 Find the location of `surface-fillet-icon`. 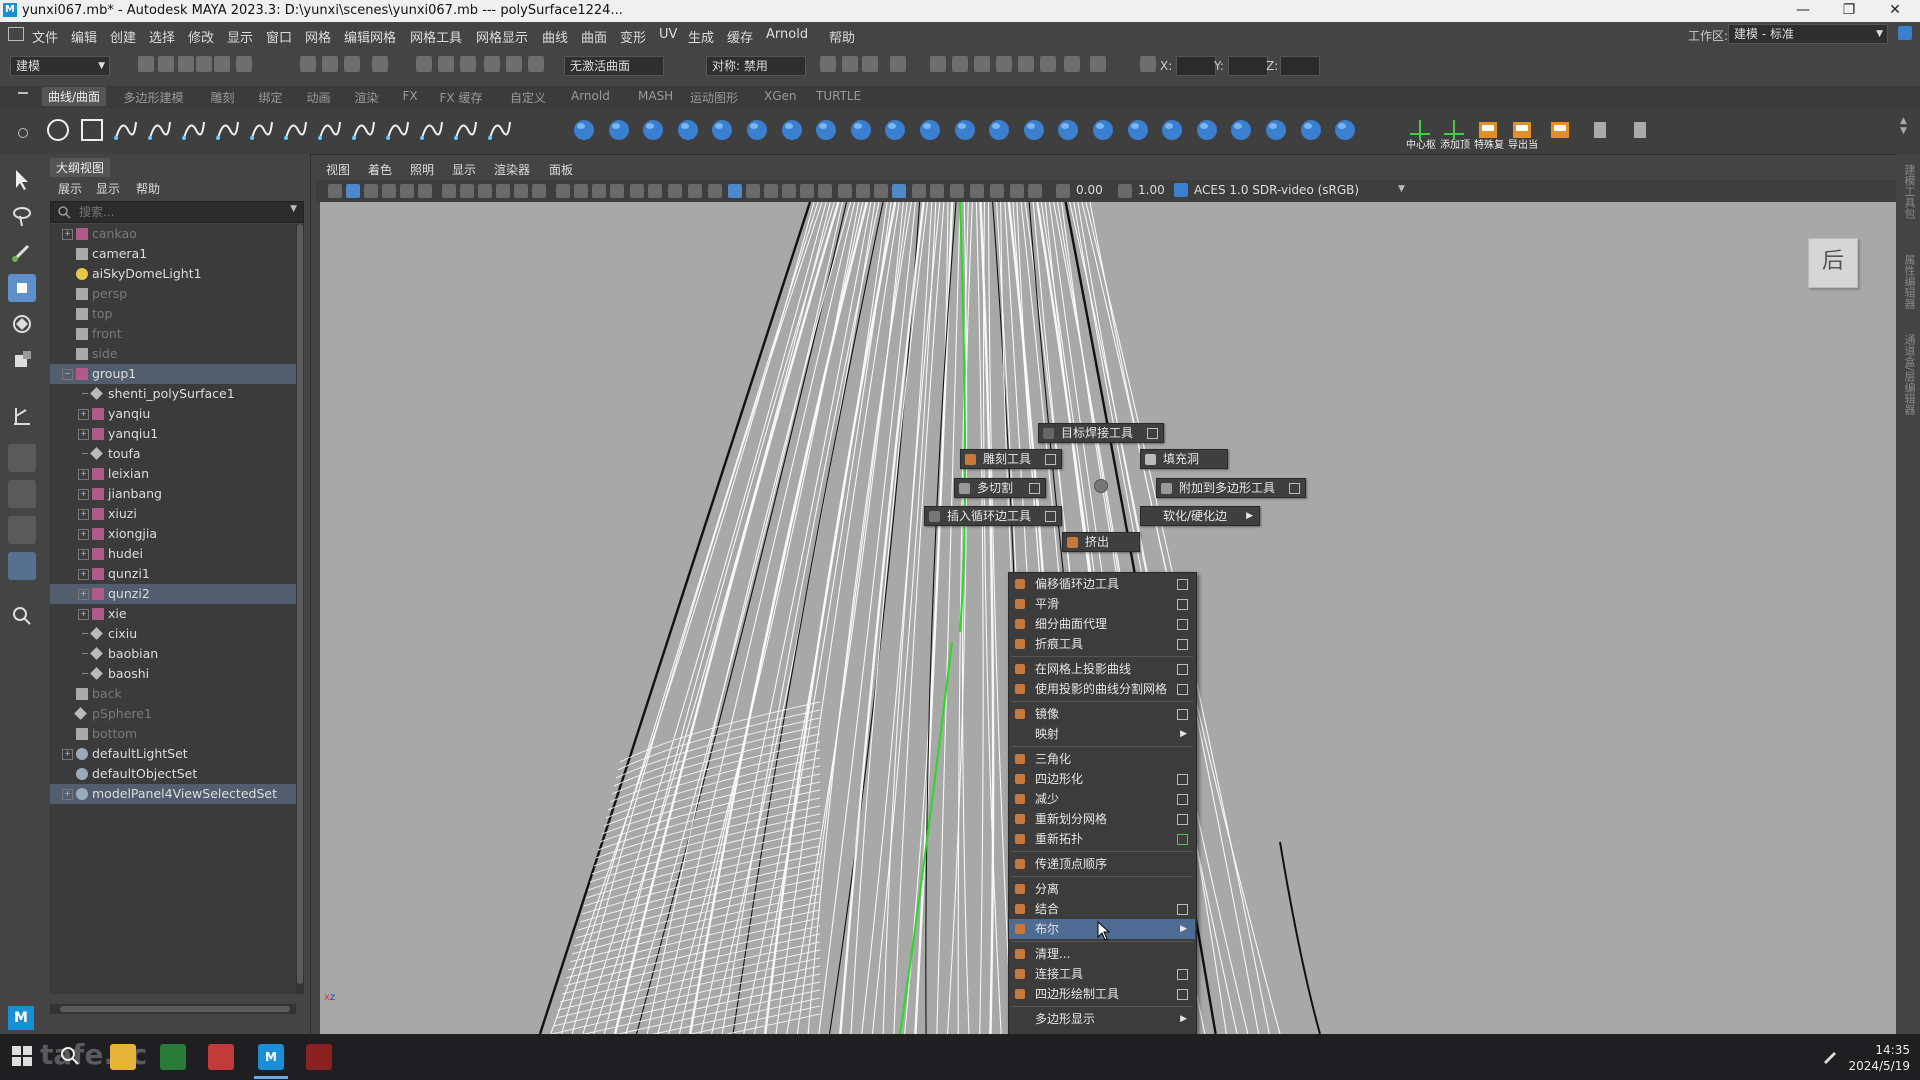

surface-fillet-icon is located at coordinates (1241, 130).